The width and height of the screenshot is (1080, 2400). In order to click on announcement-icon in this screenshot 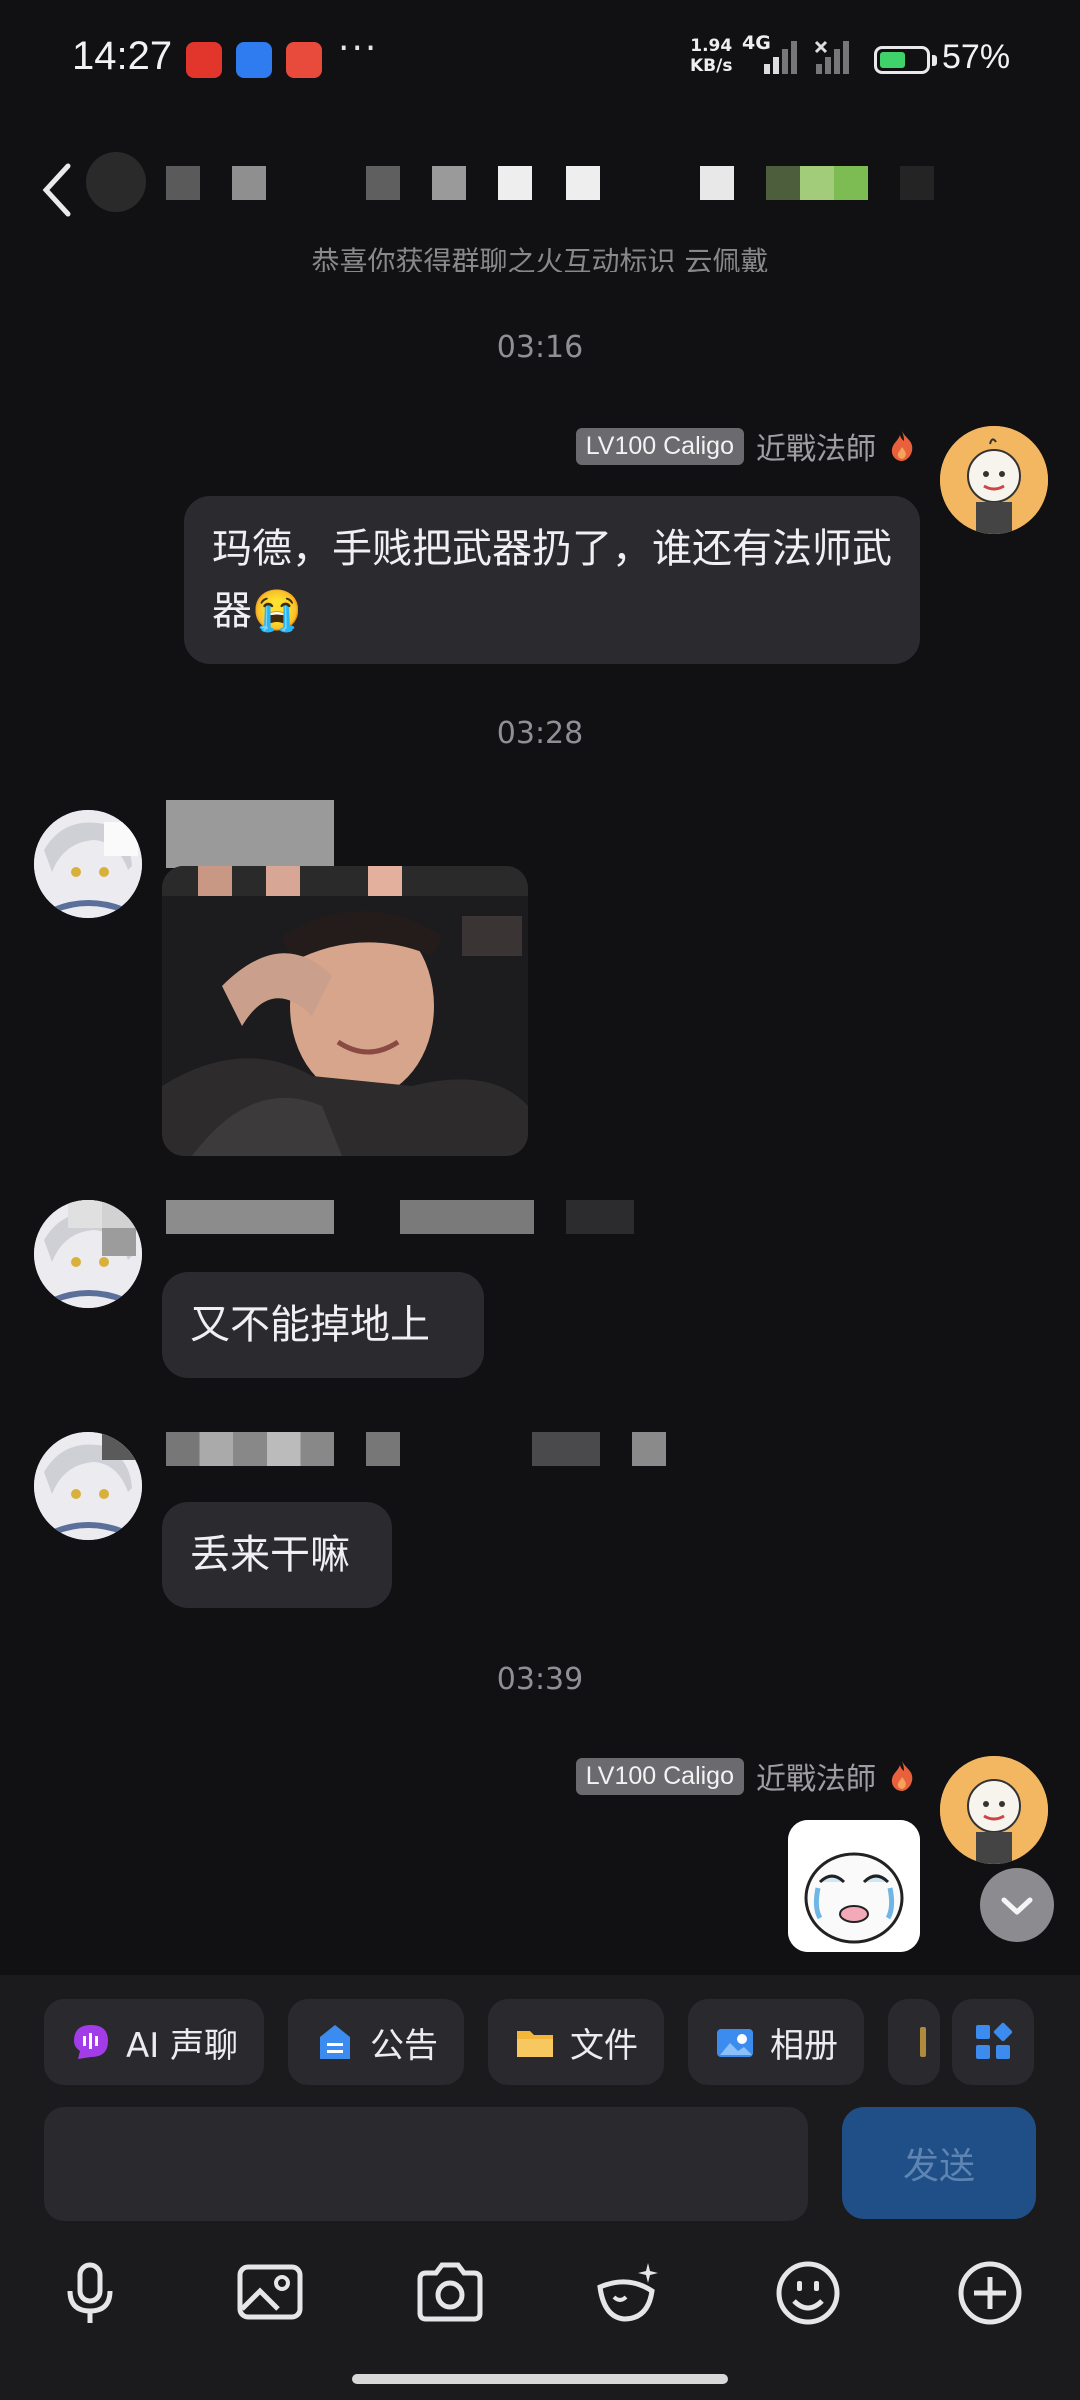, I will do `click(335, 2042)`.